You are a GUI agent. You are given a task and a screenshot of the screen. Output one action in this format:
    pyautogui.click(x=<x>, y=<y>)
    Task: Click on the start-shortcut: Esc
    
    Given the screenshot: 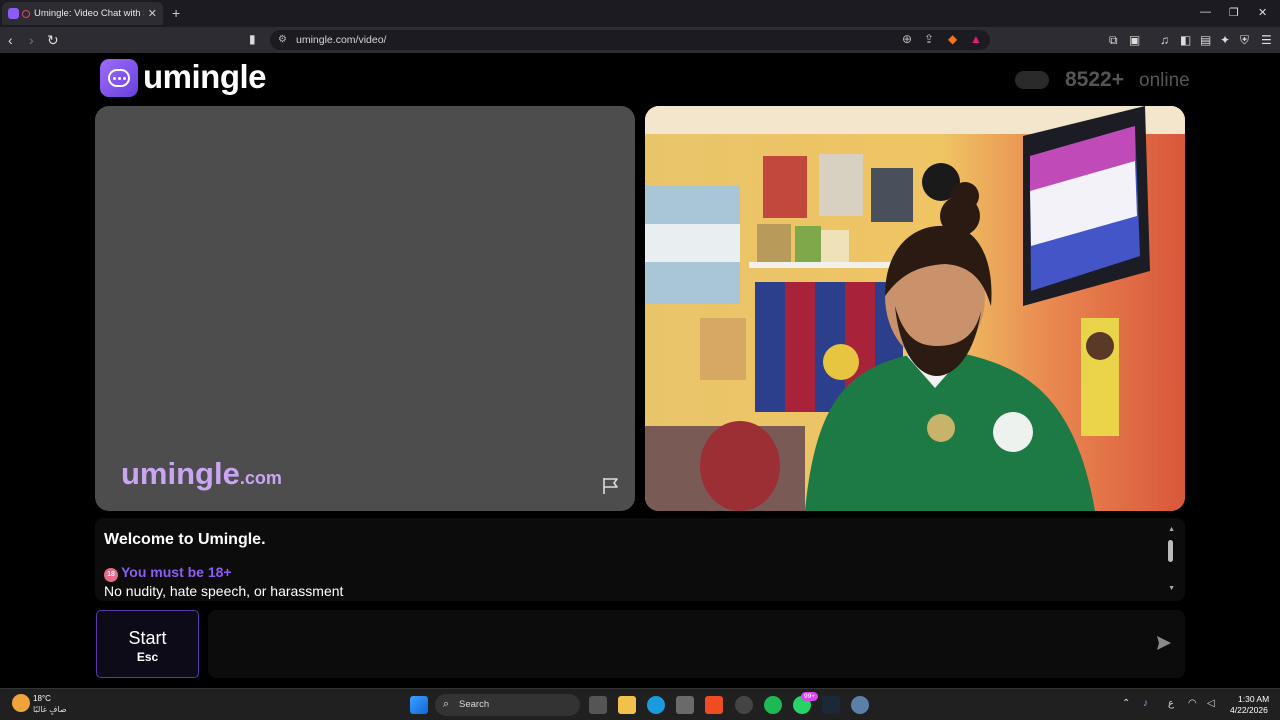 What is the action you would take?
    pyautogui.click(x=147, y=657)
    